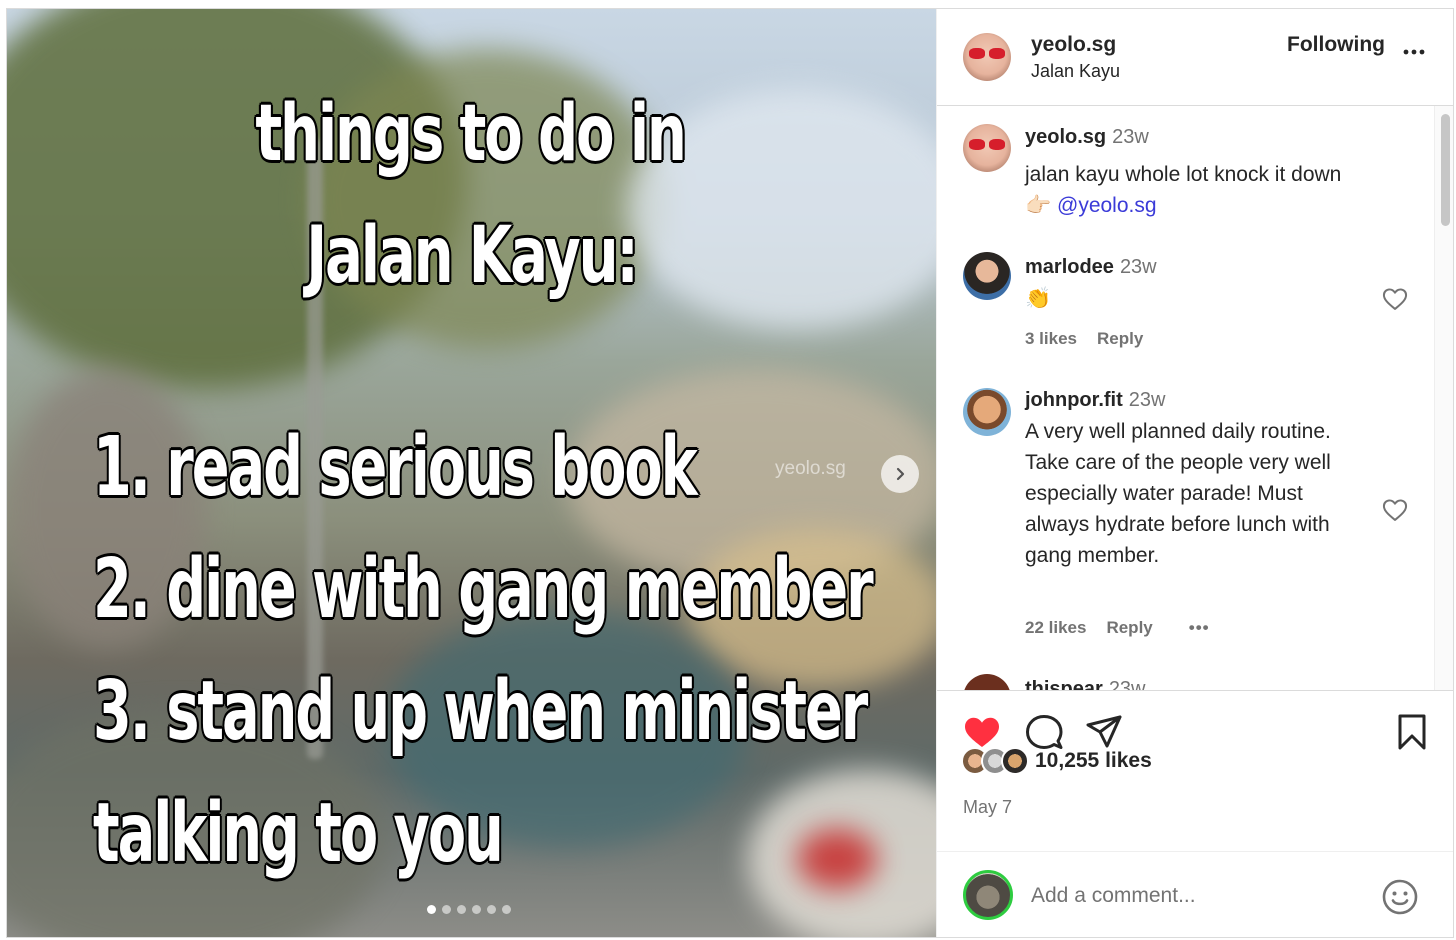 The image size is (1456, 940). I want to click on overlay-item-1: 1. read serious book, so click(395, 467).